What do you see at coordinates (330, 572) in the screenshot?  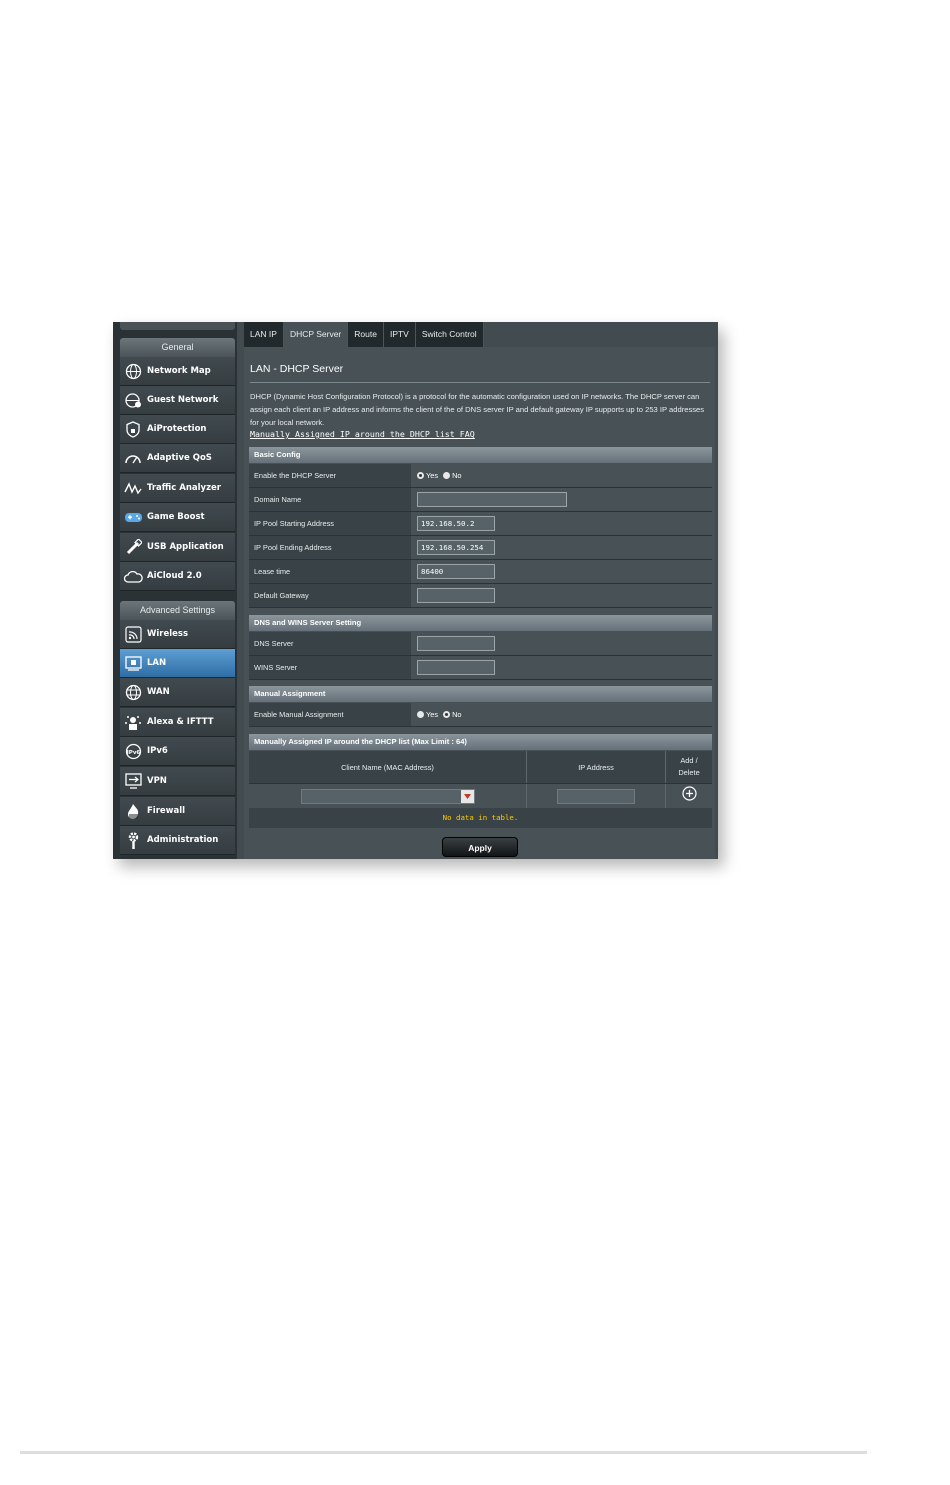 I see `field-label: Lease time` at bounding box center [330, 572].